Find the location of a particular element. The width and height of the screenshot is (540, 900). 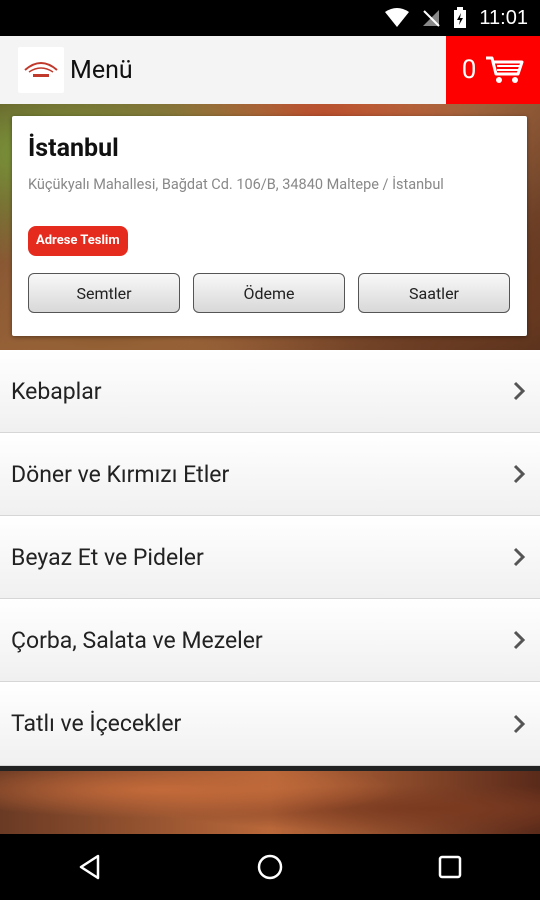

delivery-badge: Adrese Teslim is located at coordinates (78, 241).